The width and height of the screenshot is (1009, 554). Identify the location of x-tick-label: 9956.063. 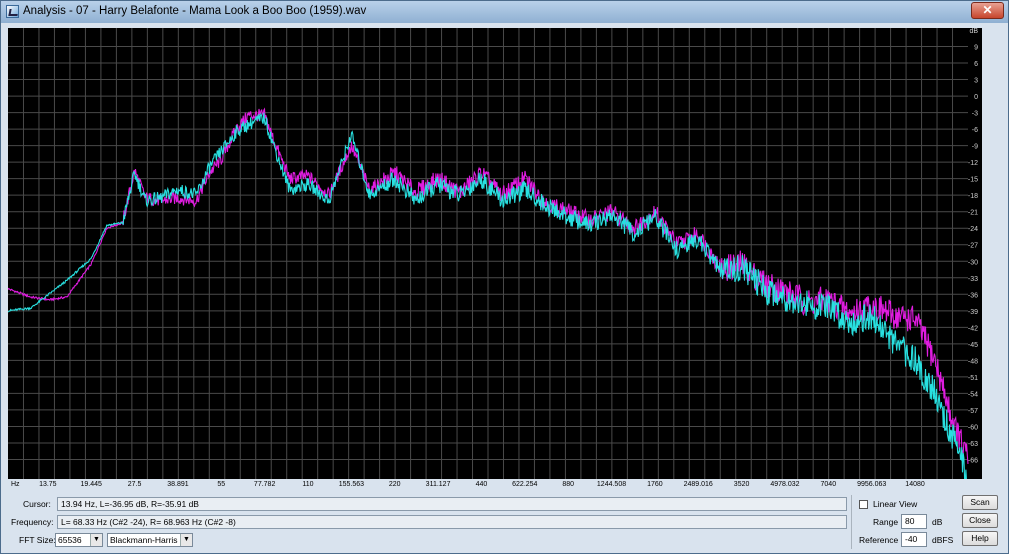
(872, 484).